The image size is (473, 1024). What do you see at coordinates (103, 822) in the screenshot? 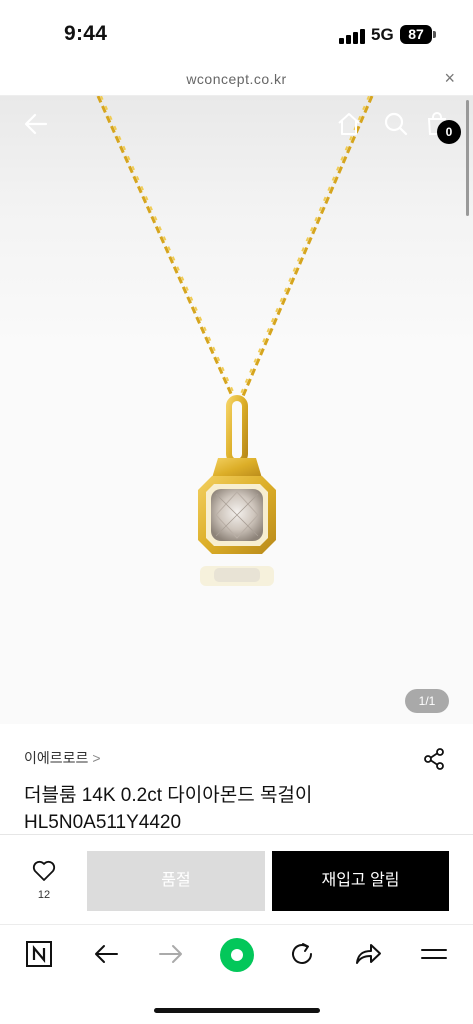
I see `product-code: HL5N0A511Y4420` at bounding box center [103, 822].